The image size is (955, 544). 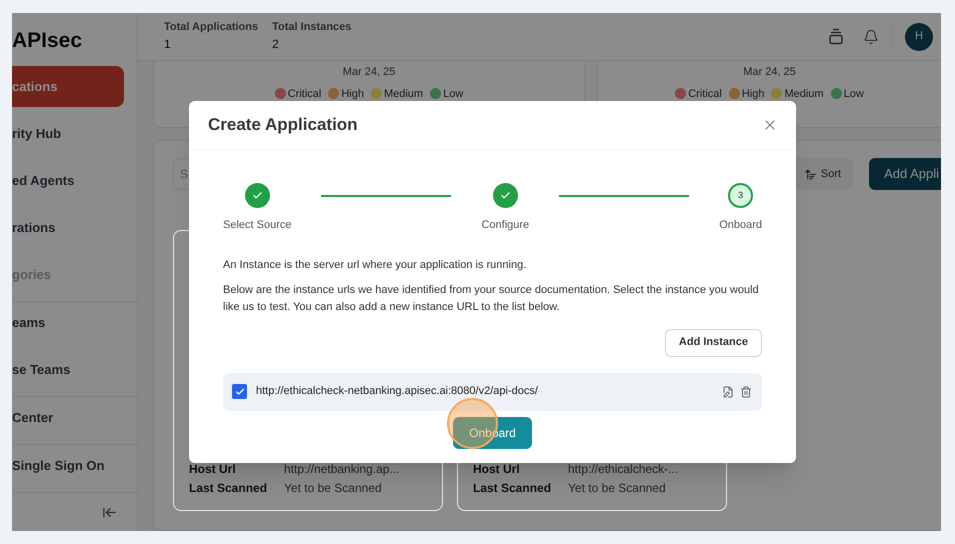 I want to click on instance-url: http://ethicalcheck-netbanking.apisec.ai:8080/v2/api-docs/, so click(x=397, y=392).